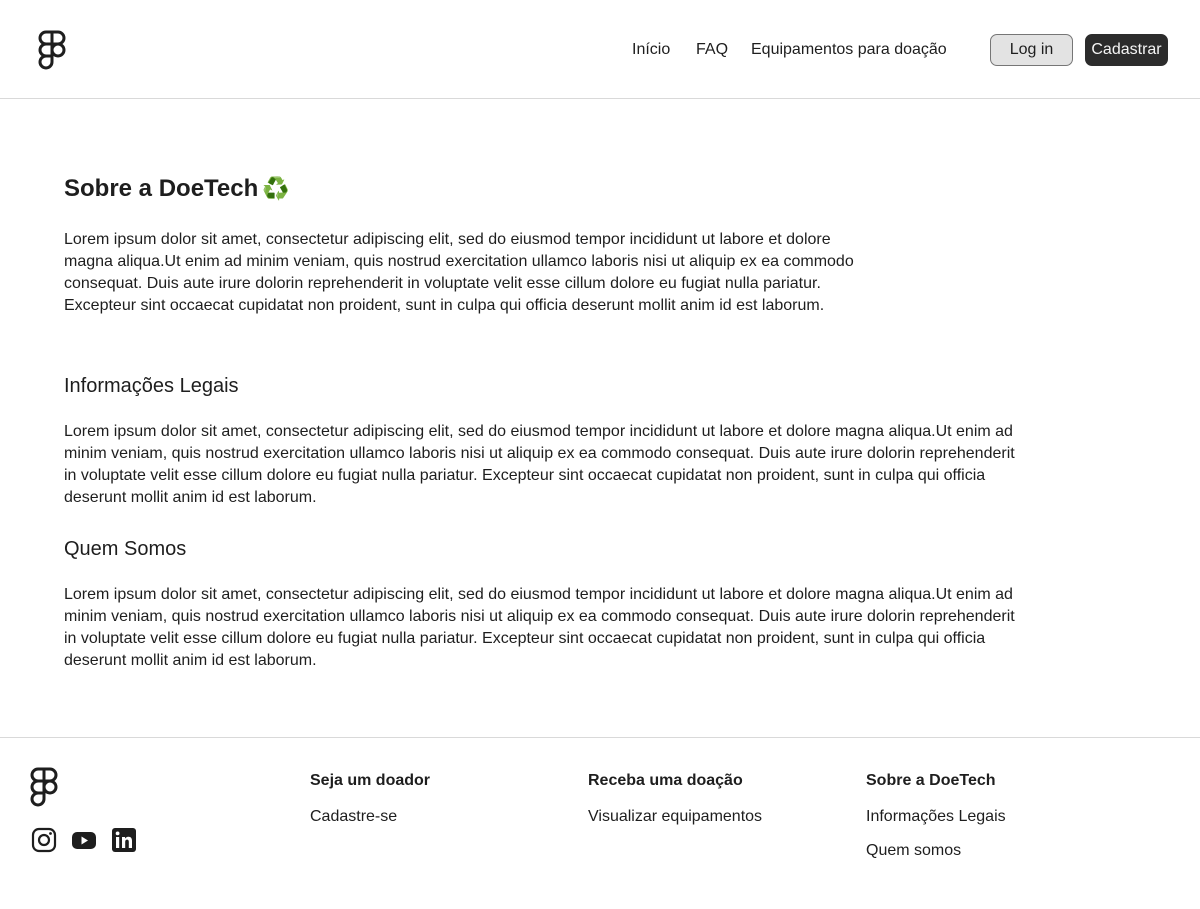 The width and height of the screenshot is (1200, 909). I want to click on footer-column-title-sobre: Sobre a DoeTech, so click(931, 780).